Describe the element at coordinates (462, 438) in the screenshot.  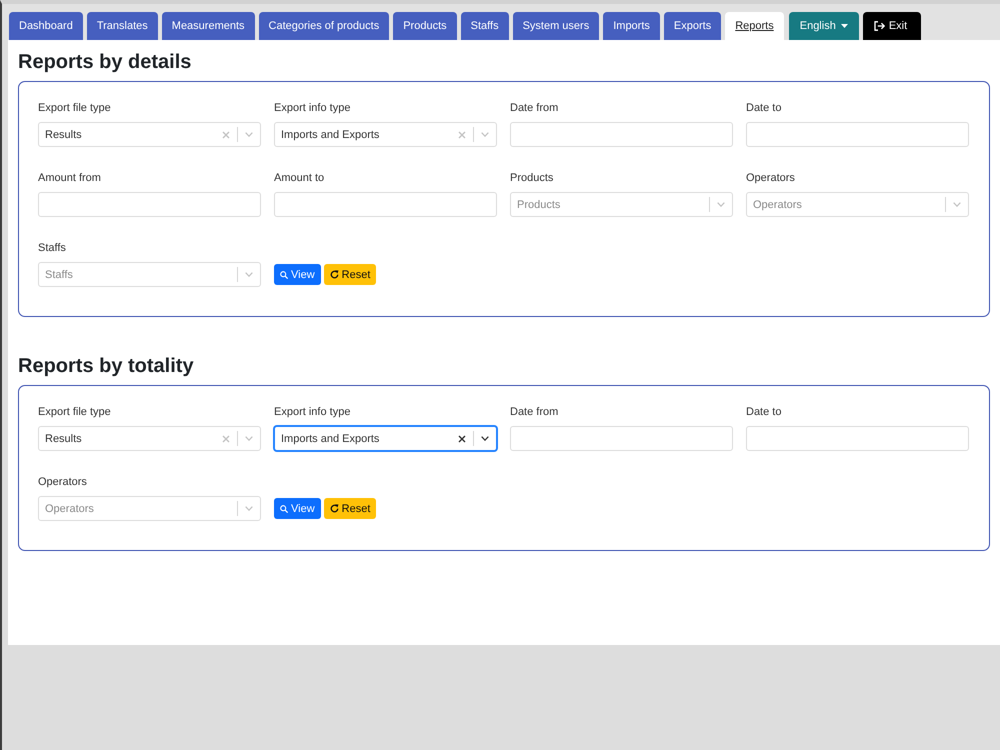
I see `close-icon` at that location.